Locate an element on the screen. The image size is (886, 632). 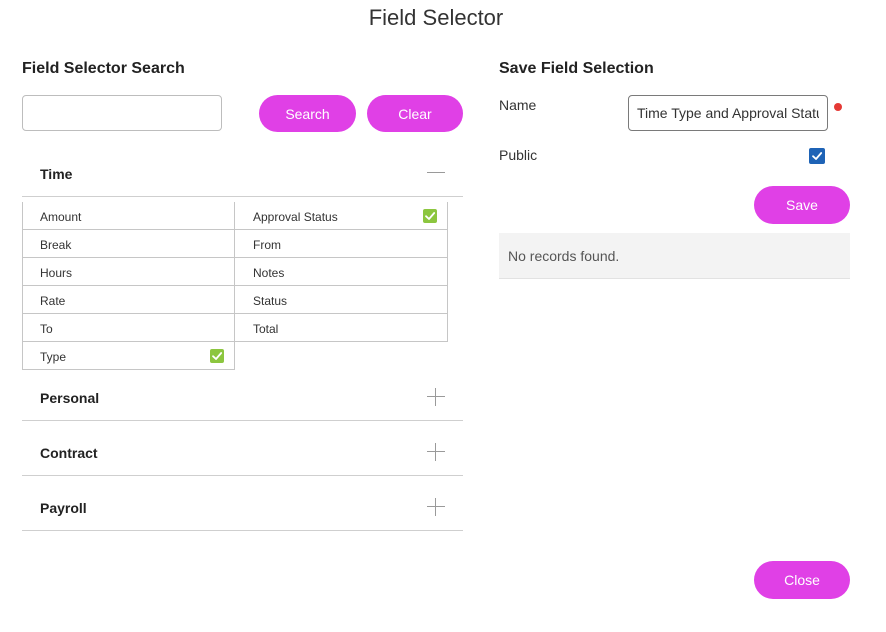
save-button: Save is located at coordinates (802, 205).